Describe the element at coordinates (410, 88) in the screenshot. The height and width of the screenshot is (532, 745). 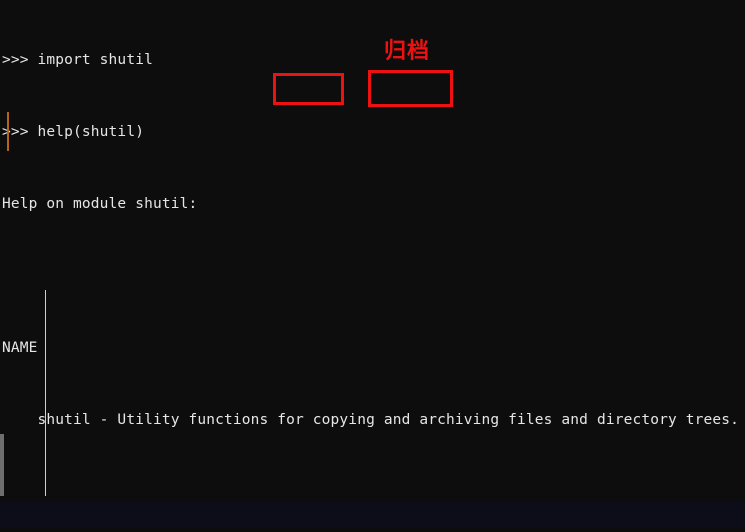
I see `annotation-box-archiving` at that location.